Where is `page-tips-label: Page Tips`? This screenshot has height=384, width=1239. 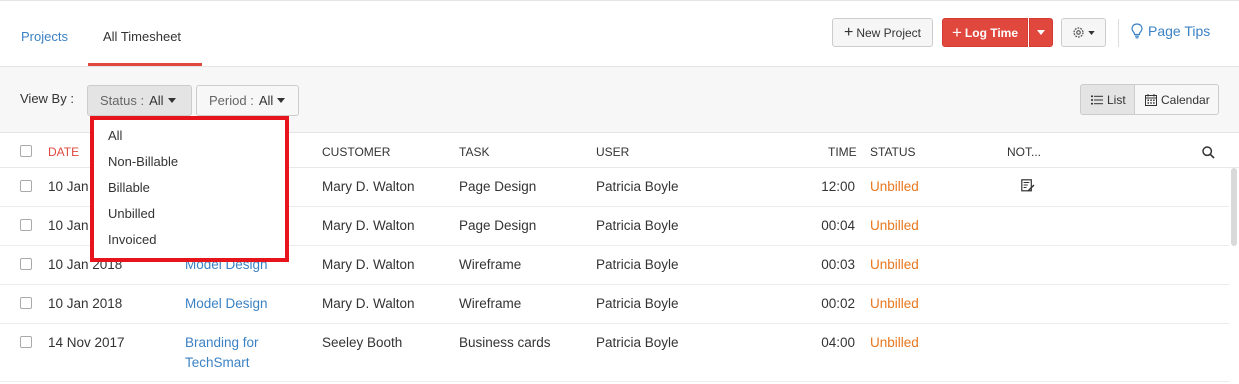
page-tips-label: Page Tips is located at coordinates (1179, 31).